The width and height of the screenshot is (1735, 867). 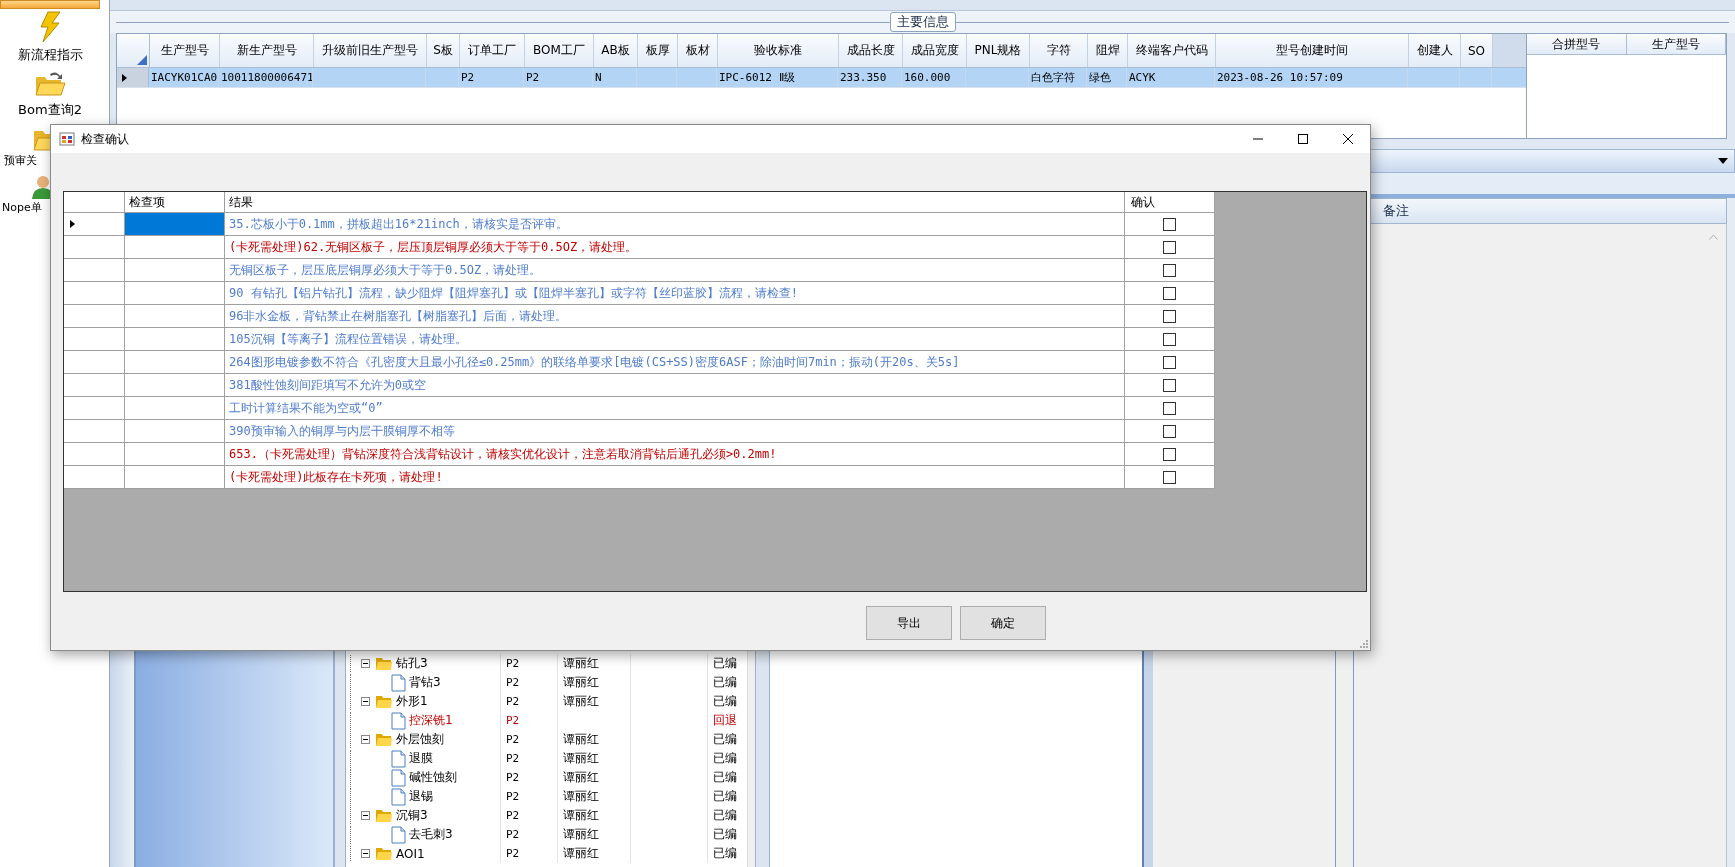 What do you see at coordinates (175, 224) in the screenshot?
I see `selected-cell` at bounding box center [175, 224].